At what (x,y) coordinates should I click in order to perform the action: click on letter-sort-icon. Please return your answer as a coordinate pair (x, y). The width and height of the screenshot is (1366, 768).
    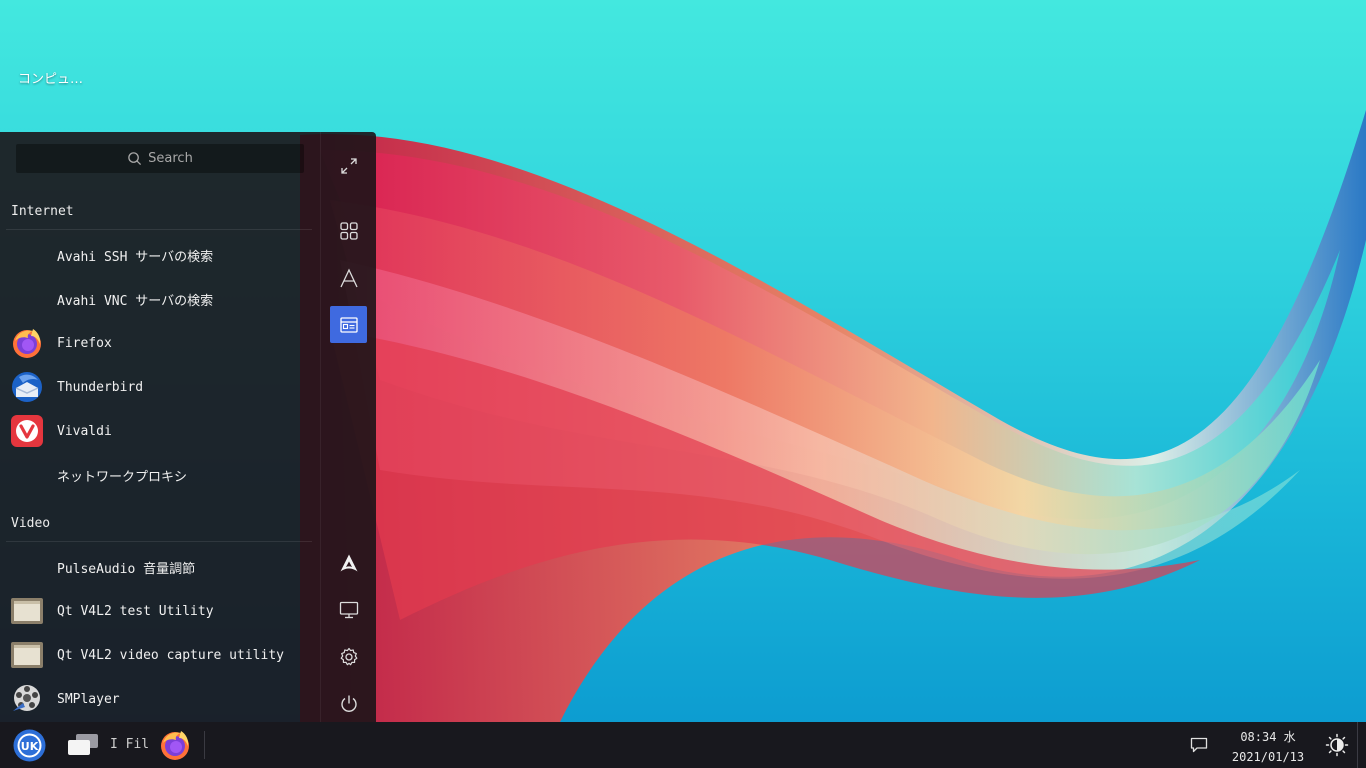
    Looking at the image, I should click on (348, 277).